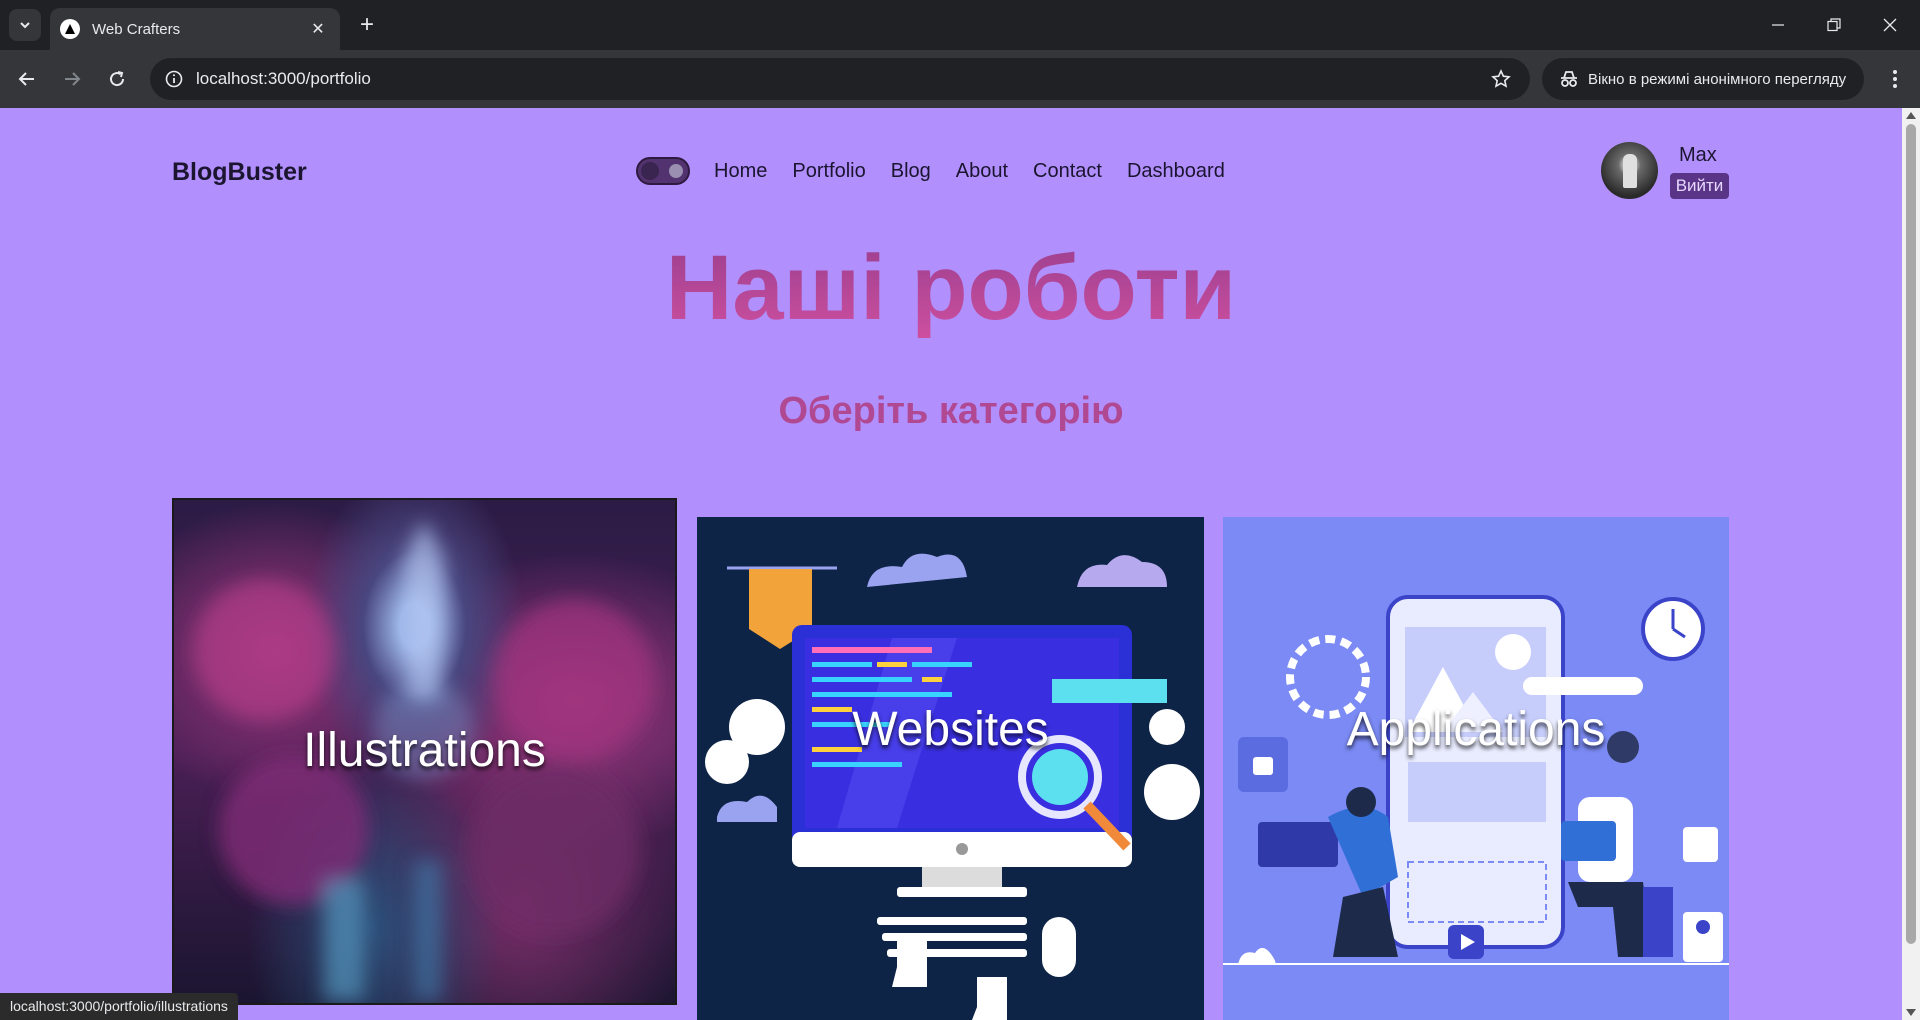  I want to click on chevron-down-icon, so click(25, 25).